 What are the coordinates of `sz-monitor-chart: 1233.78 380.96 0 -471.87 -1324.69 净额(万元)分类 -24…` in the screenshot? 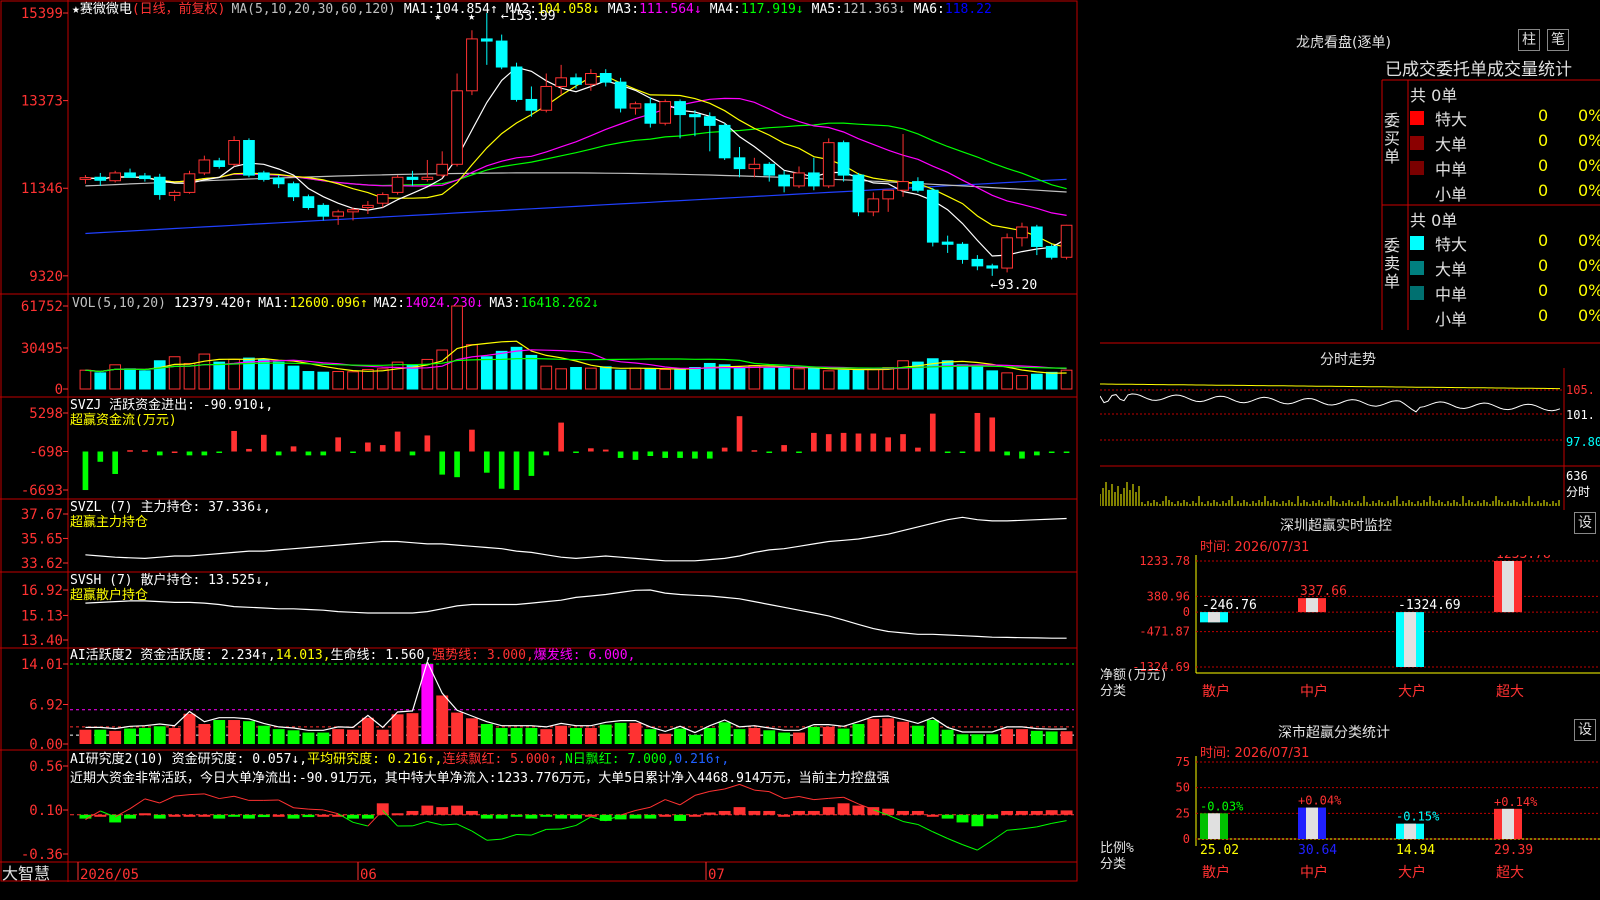 It's located at (1350, 635).